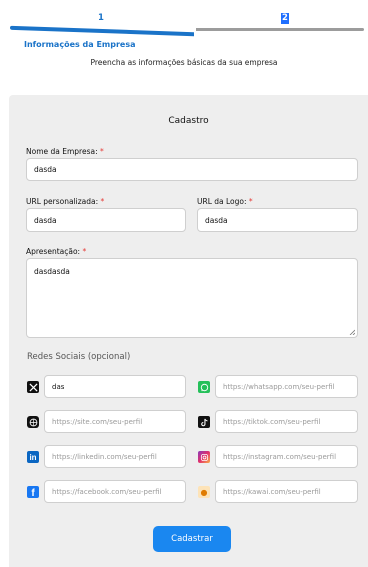 Image resolution: width=368 pixels, height=567 pixels. What do you see at coordinates (204, 492) in the screenshot?
I see `kawai-icon: ●` at bounding box center [204, 492].